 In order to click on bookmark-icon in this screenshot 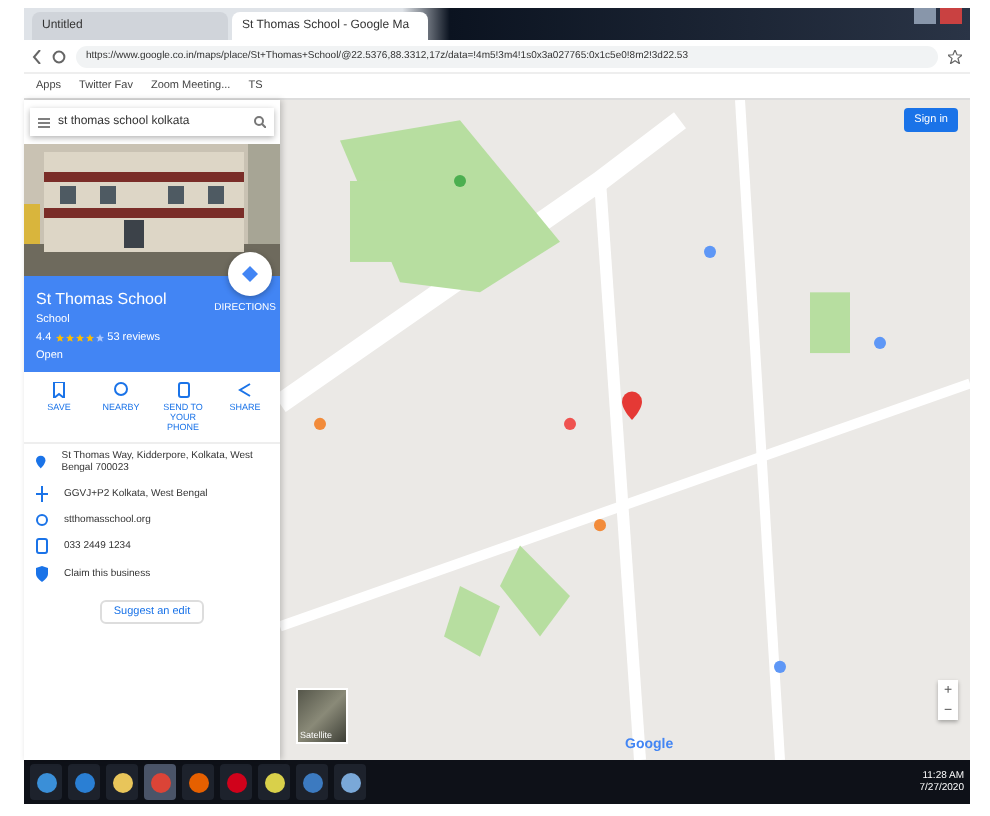, I will do `click(59, 390)`.